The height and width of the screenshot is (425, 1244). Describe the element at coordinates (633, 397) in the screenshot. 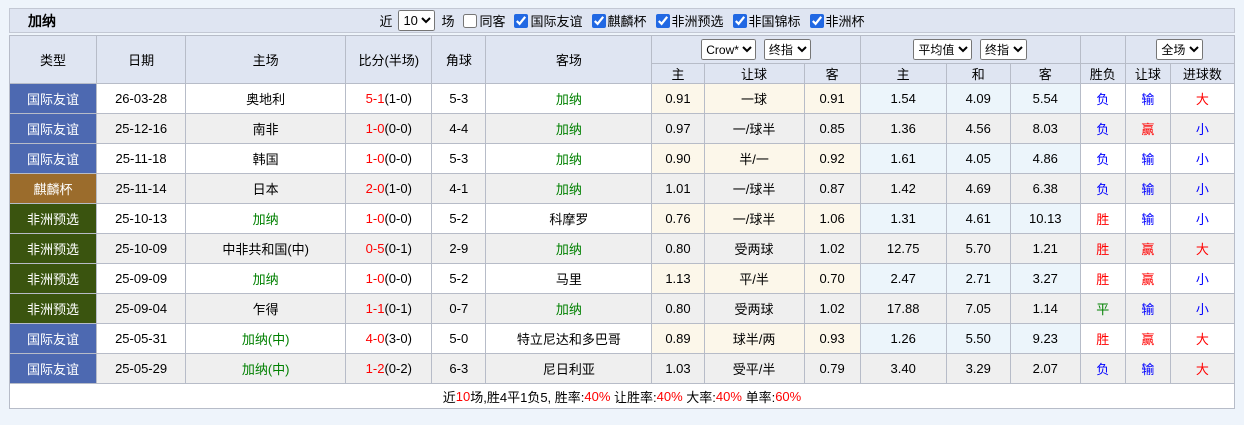

I see `summary-text: 让胜率:` at that location.